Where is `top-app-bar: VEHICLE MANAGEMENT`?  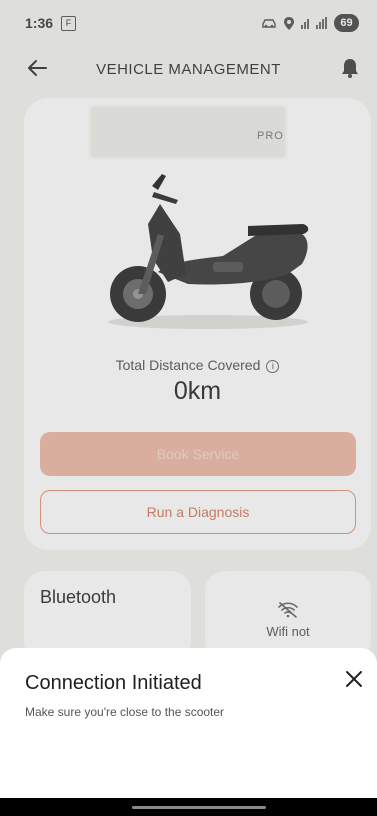
top-app-bar: VEHICLE MANAGEMENT is located at coordinates (188, 69).